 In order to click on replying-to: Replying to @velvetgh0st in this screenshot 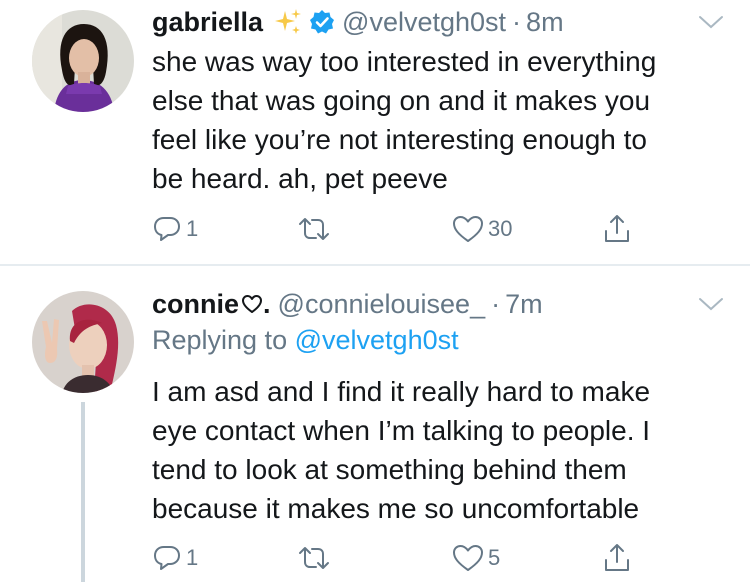, I will do `click(305, 340)`.